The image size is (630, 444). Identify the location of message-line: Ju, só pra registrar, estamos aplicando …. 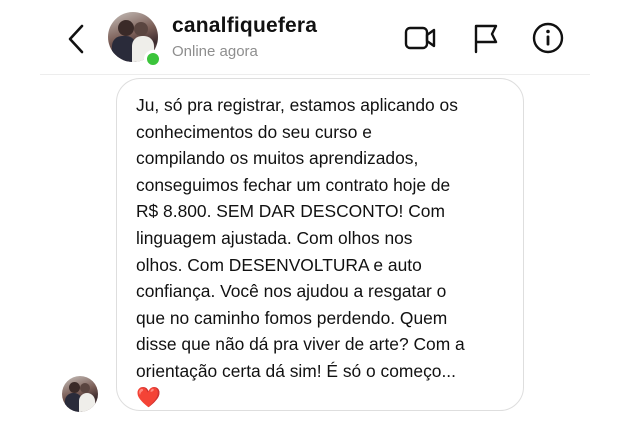
(297, 105).